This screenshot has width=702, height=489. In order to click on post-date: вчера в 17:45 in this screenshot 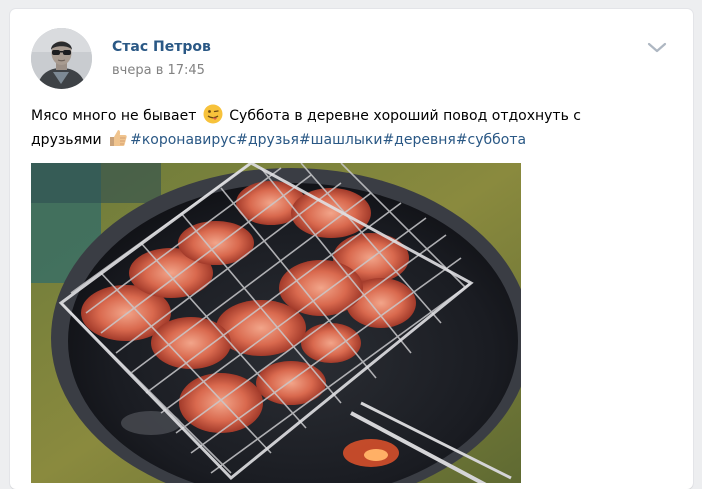, I will do `click(158, 70)`.